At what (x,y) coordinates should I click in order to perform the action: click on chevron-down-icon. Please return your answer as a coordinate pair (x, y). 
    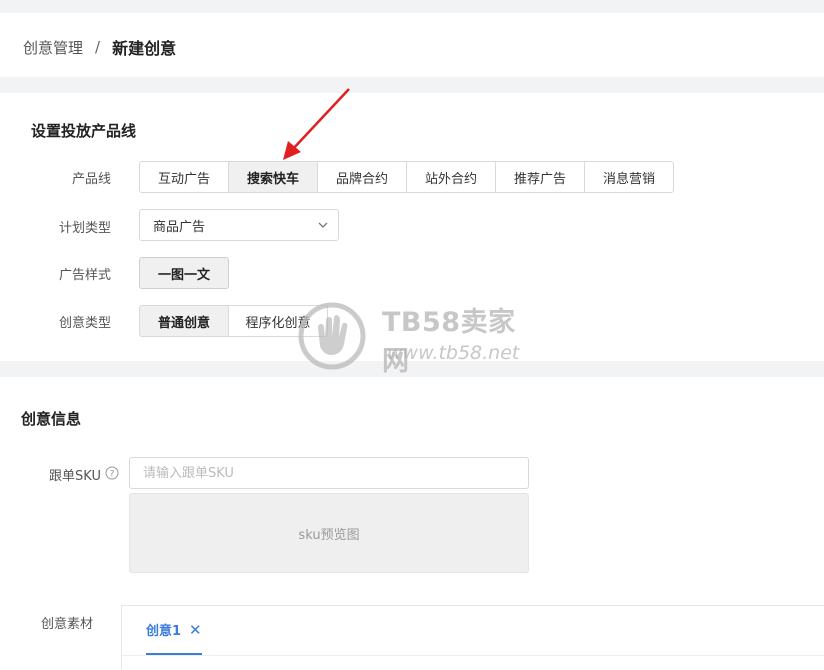
    Looking at the image, I should click on (323, 225).